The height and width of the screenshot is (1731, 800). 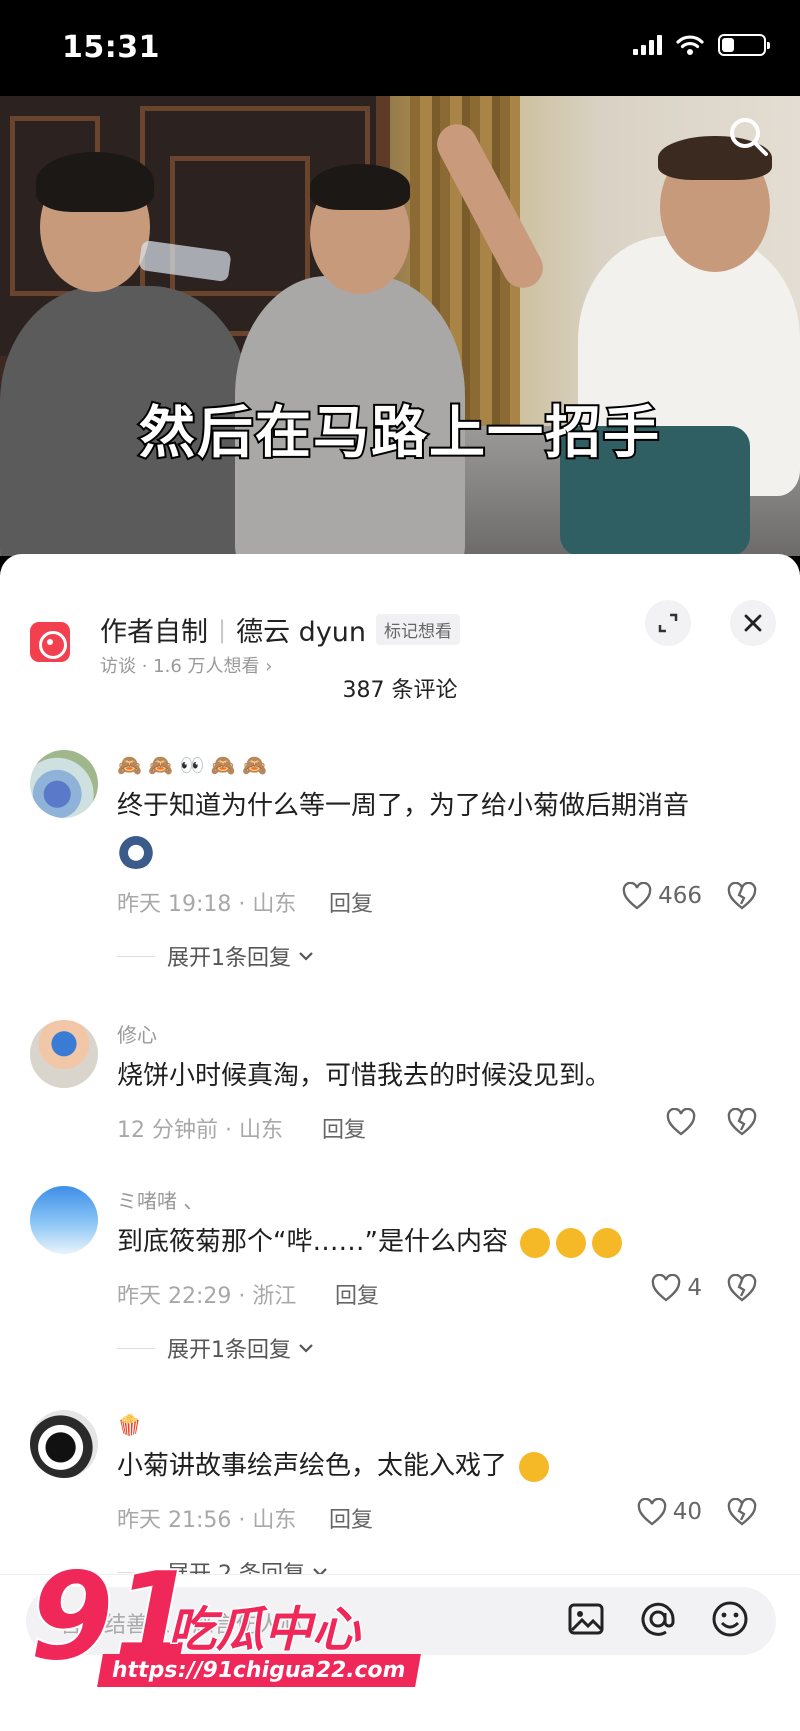 I want to click on comment-text: 到底筱菊那个“哔……”是什么内容, so click(x=437, y=1242).